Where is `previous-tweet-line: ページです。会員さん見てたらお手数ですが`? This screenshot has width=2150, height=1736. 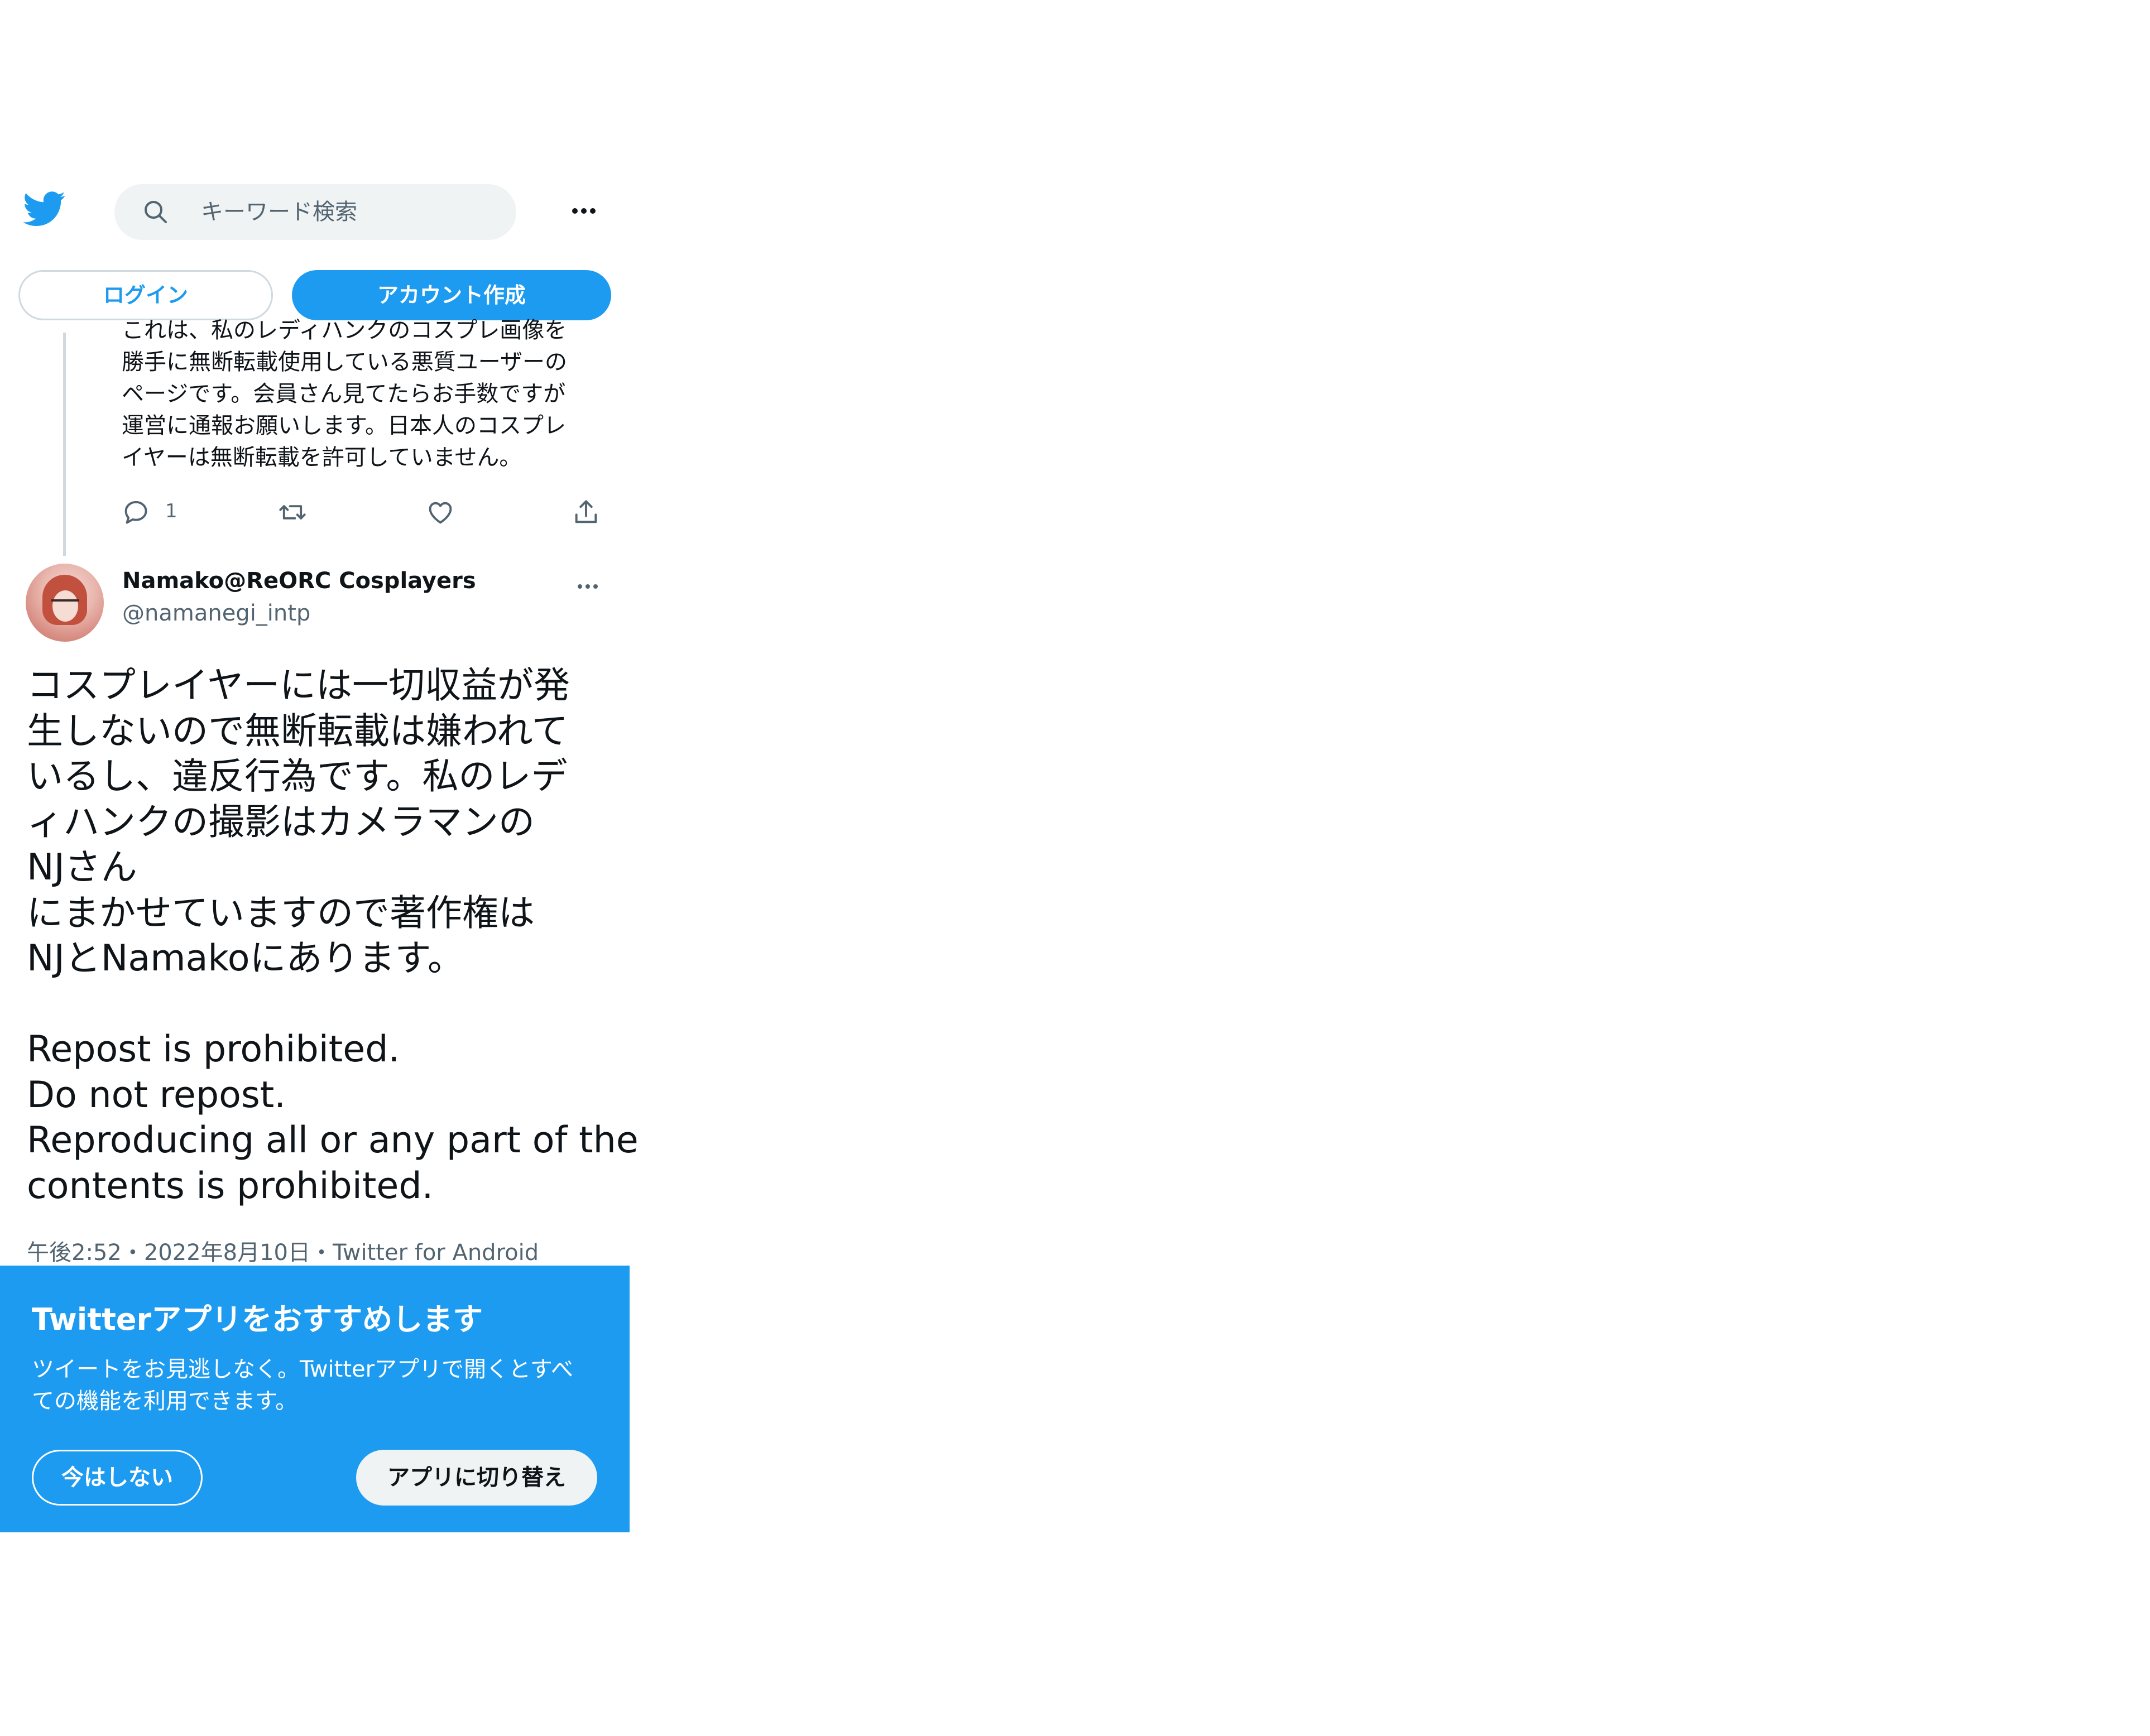 previous-tweet-line: ページです。会員さん見てたらお手数ですが is located at coordinates (344, 394).